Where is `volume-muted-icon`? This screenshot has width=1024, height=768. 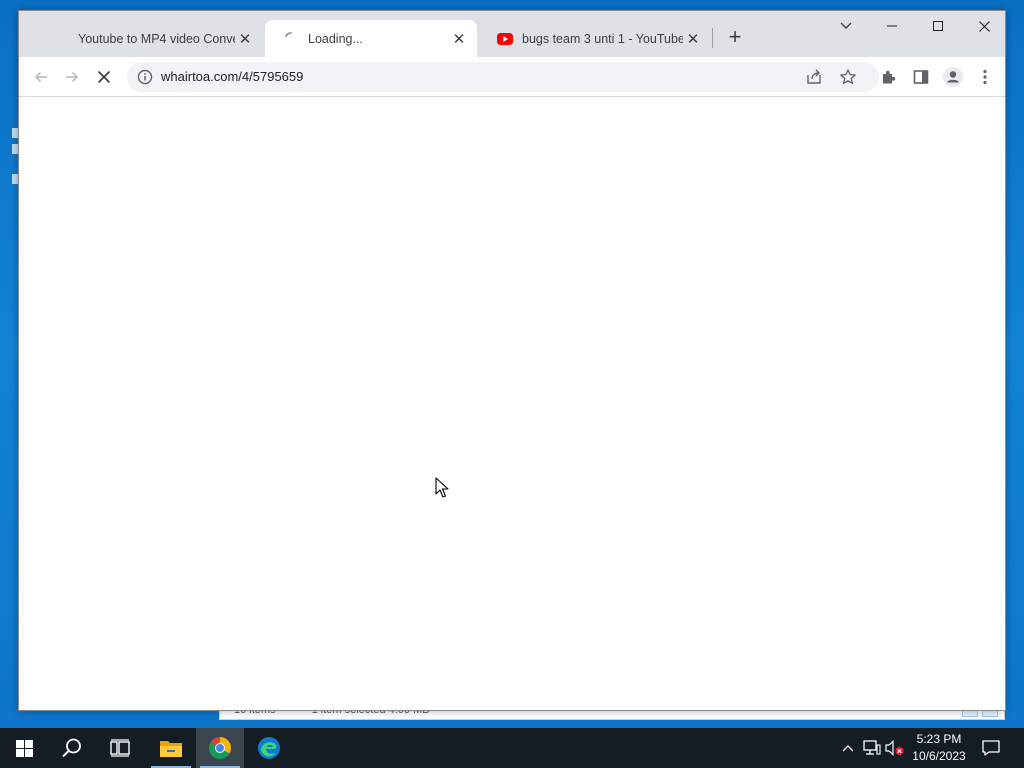 volume-muted-icon is located at coordinates (894, 748).